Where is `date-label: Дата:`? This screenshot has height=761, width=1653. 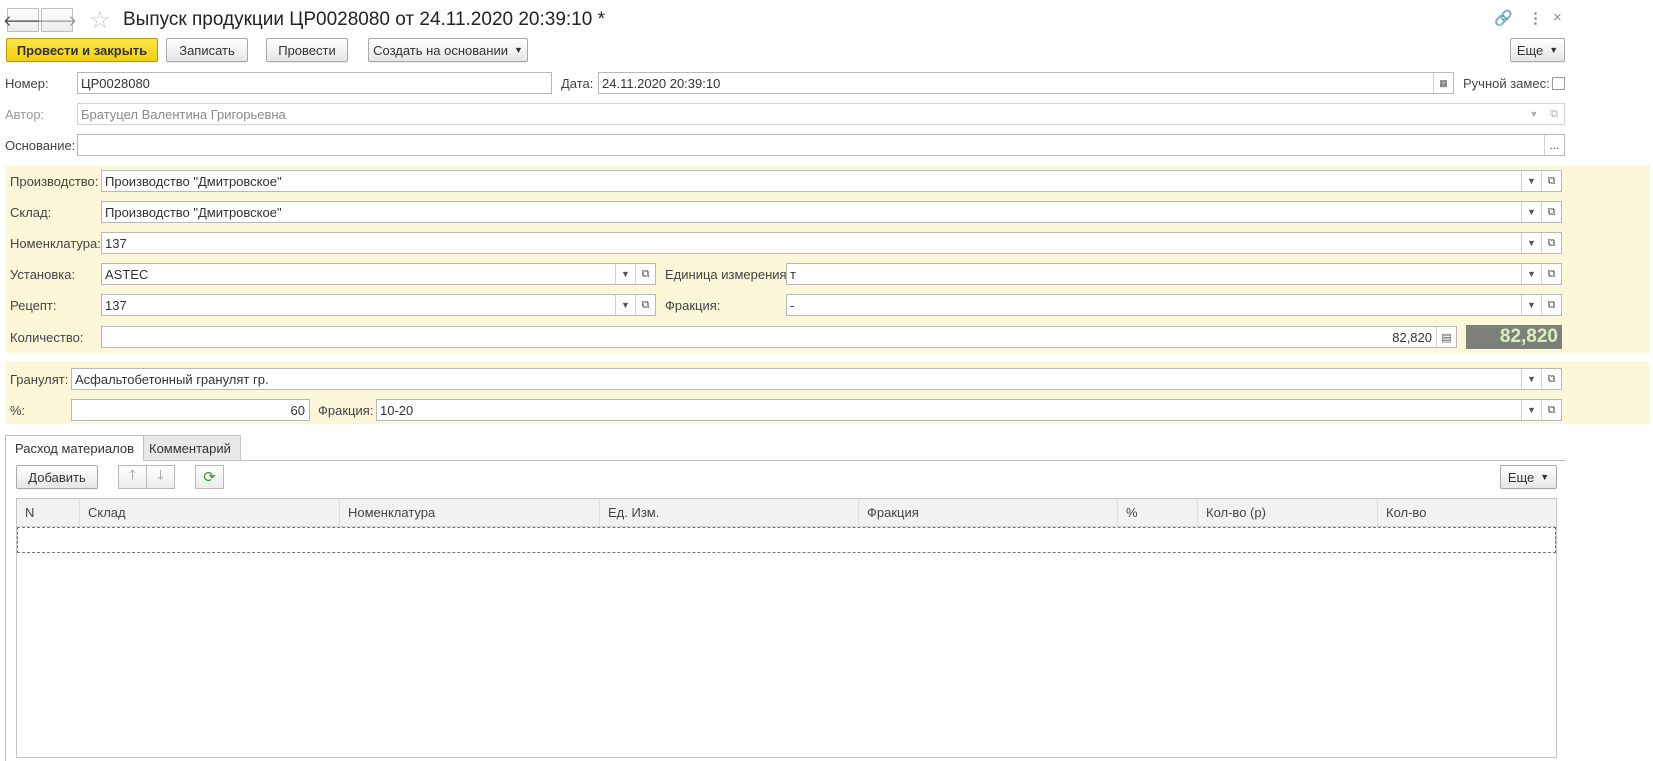 date-label: Дата: is located at coordinates (577, 83).